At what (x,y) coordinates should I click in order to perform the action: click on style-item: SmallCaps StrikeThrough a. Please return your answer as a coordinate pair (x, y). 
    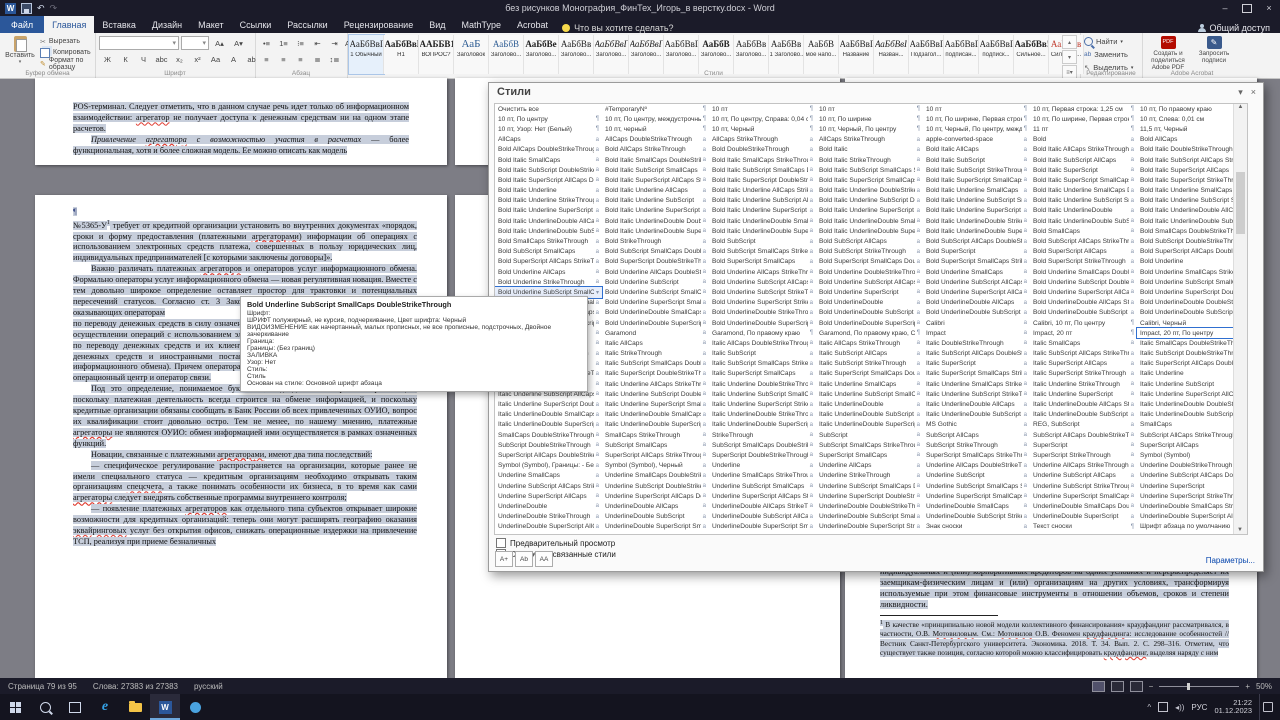
    Looking at the image, I should click on (655, 435).